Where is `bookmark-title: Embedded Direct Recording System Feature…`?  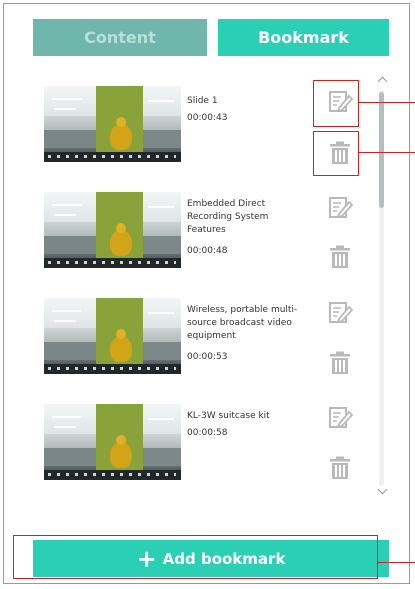
bookmark-title: Embedded Direct Recording System Feature… is located at coordinates (228, 217).